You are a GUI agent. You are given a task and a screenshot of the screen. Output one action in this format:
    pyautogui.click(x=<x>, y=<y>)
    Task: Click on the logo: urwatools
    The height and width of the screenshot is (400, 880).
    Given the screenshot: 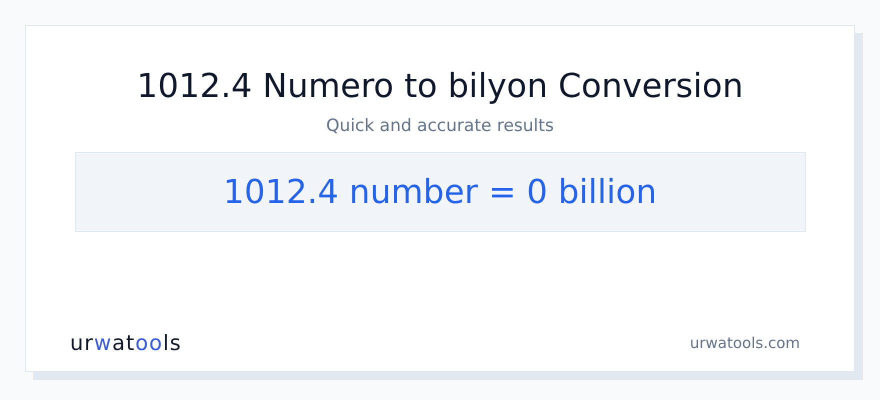 What is the action you would take?
    pyautogui.click(x=126, y=343)
    